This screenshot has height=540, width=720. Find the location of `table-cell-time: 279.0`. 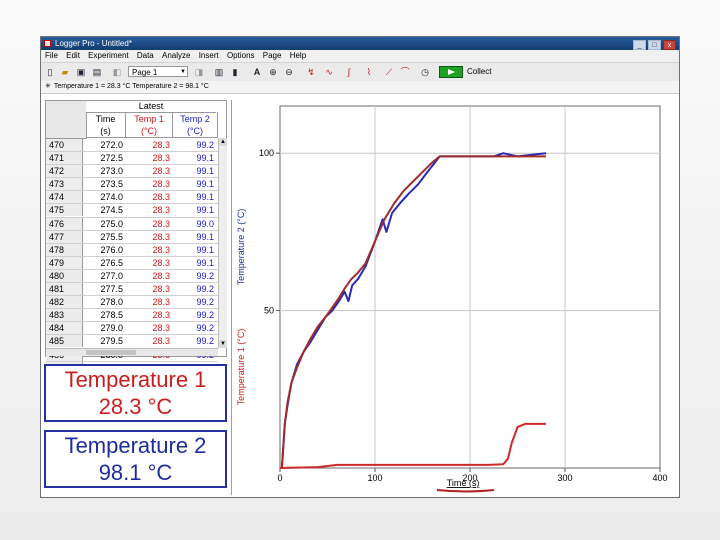

table-cell-time: 279.0 is located at coordinates (105, 328).